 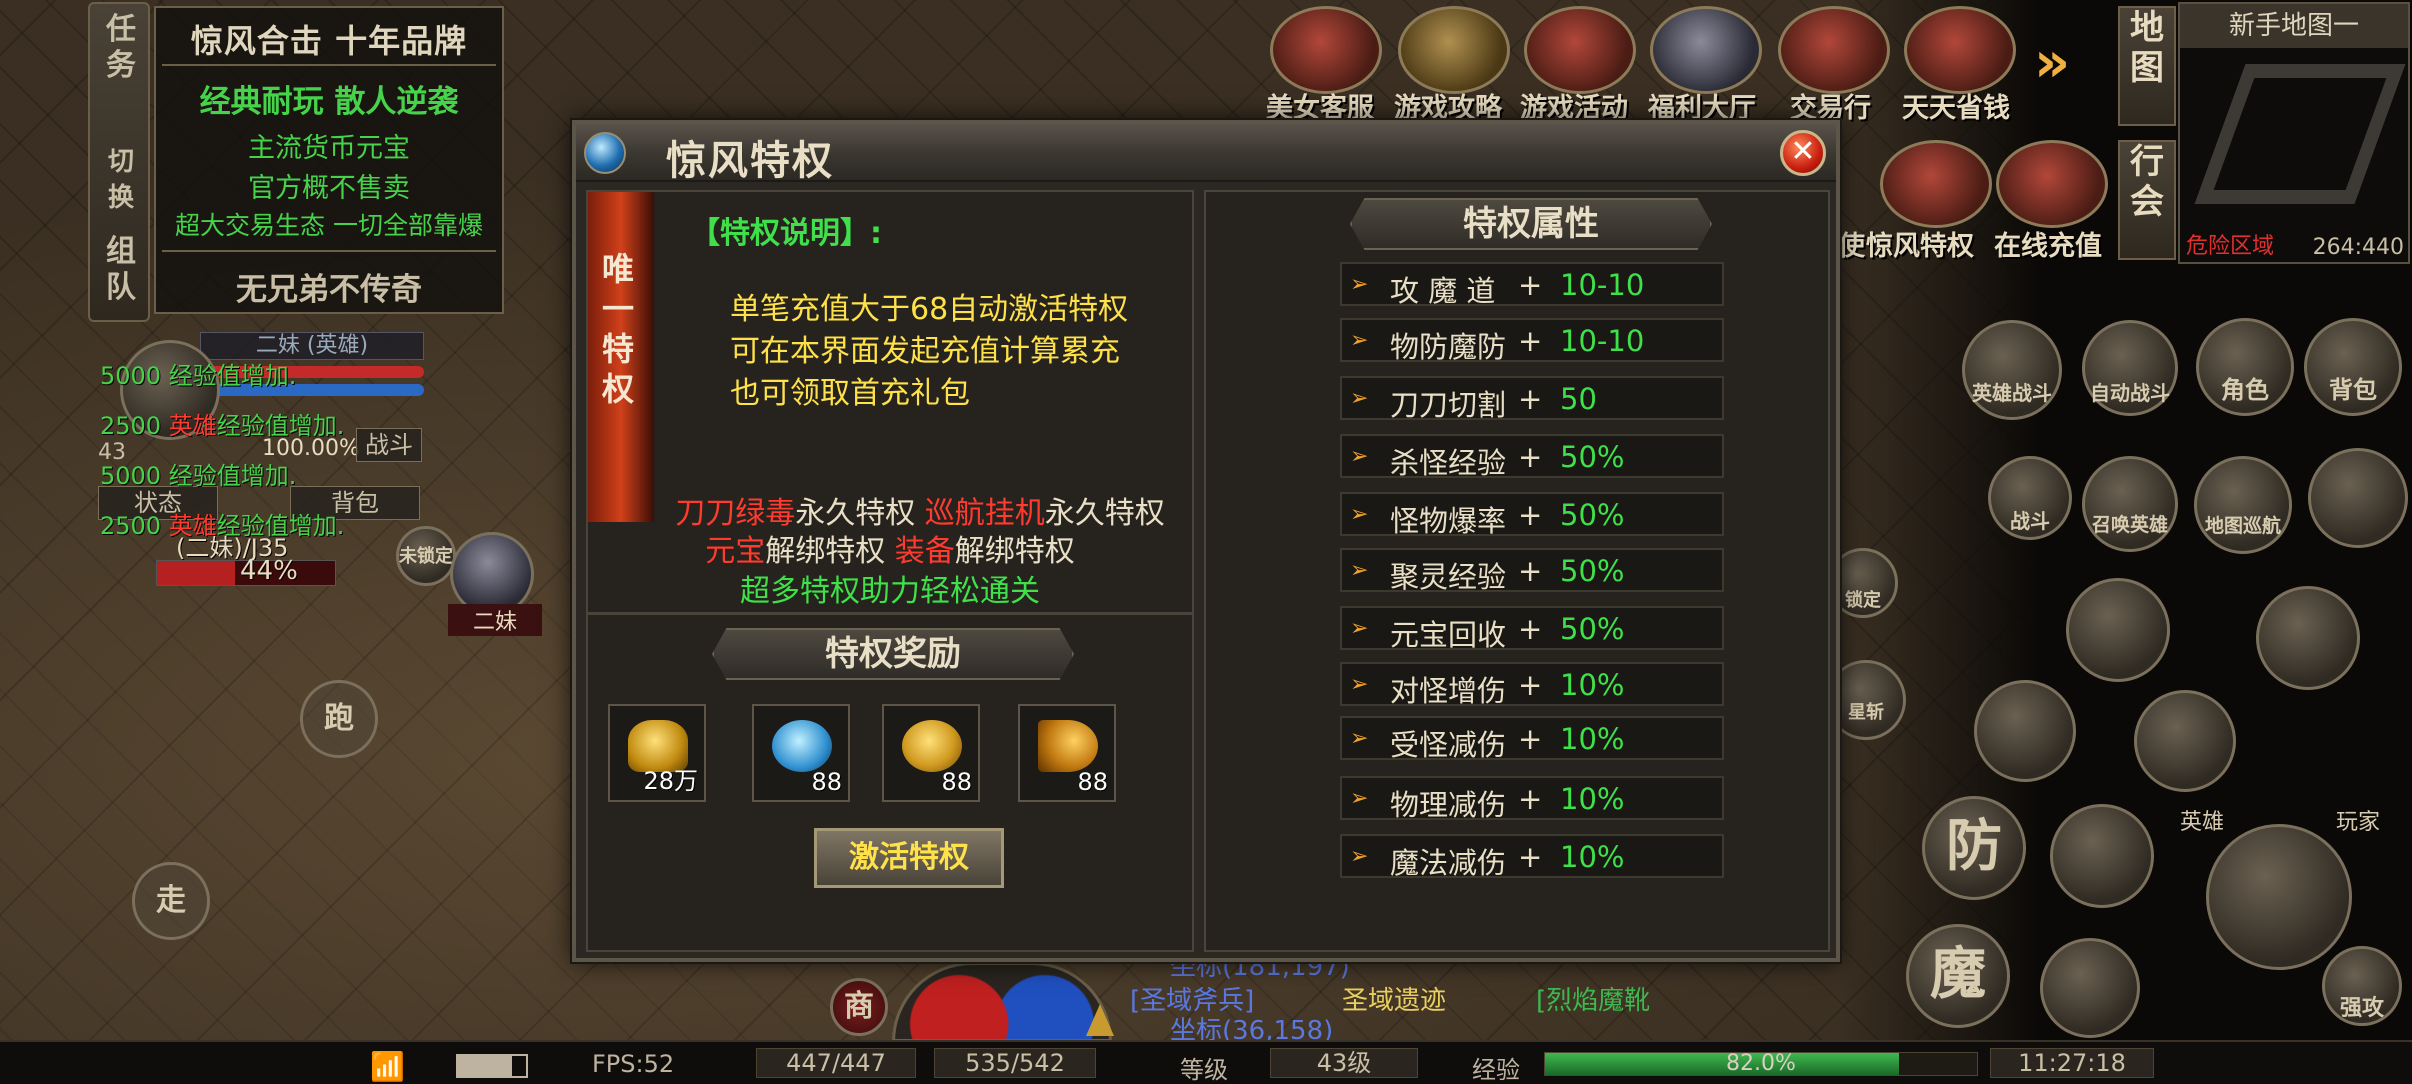 I want to click on minimap-terrain, so click(x=2300, y=134).